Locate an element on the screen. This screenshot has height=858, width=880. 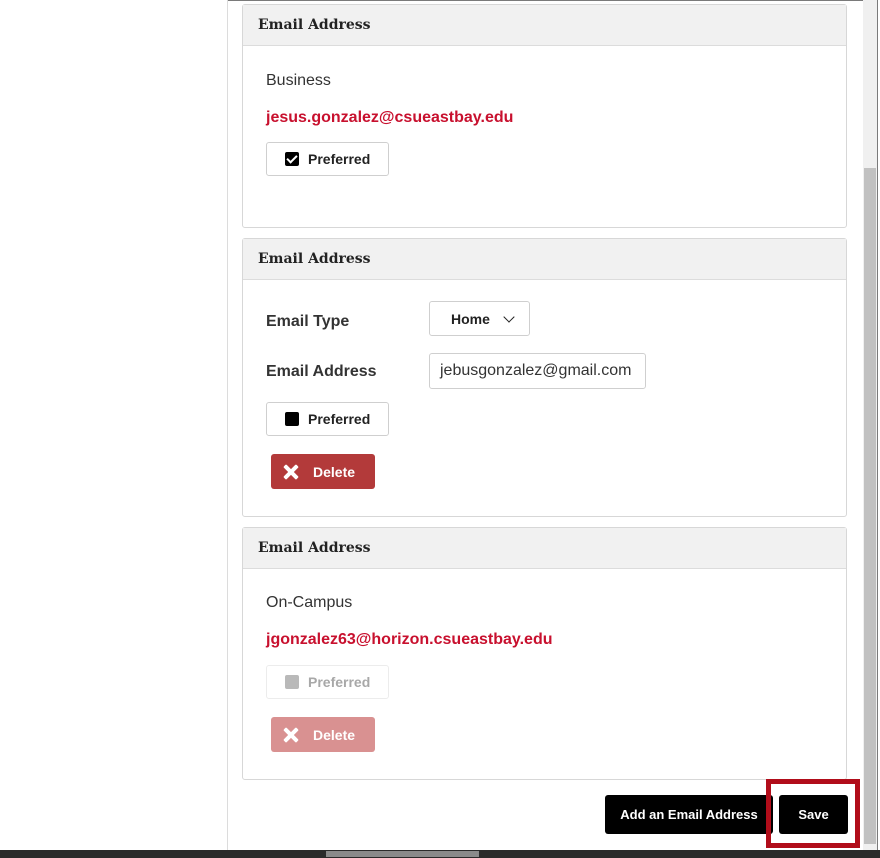
email-address-value: jgonzalez63@horizon.csueastbay.edu is located at coordinates (409, 639).